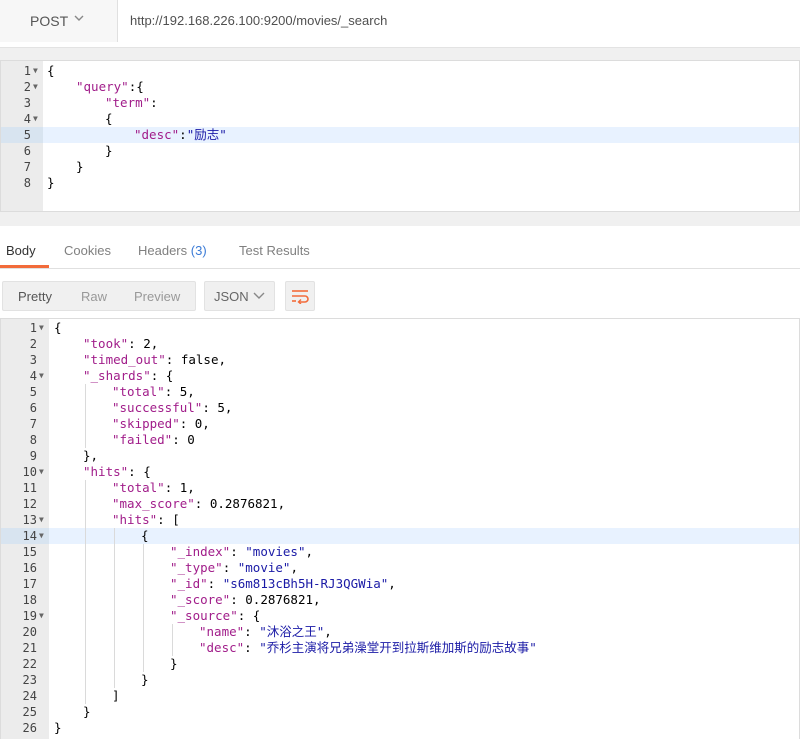 This screenshot has width=800, height=739. What do you see at coordinates (400, 616) in the screenshot?
I see `code-line: 19 ▼ "_source": {` at bounding box center [400, 616].